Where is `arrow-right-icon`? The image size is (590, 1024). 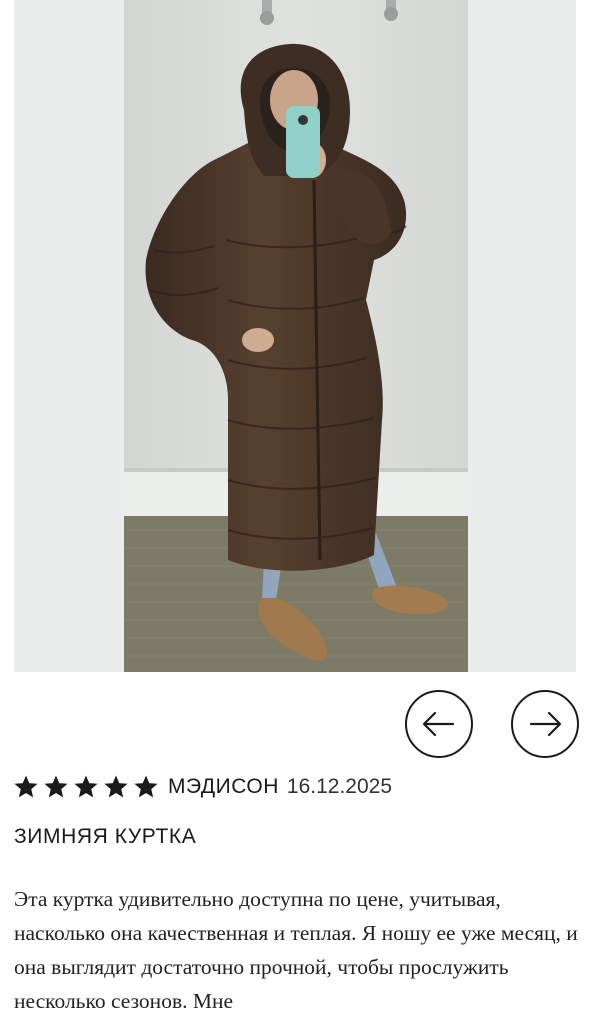 arrow-right-icon is located at coordinates (545, 724).